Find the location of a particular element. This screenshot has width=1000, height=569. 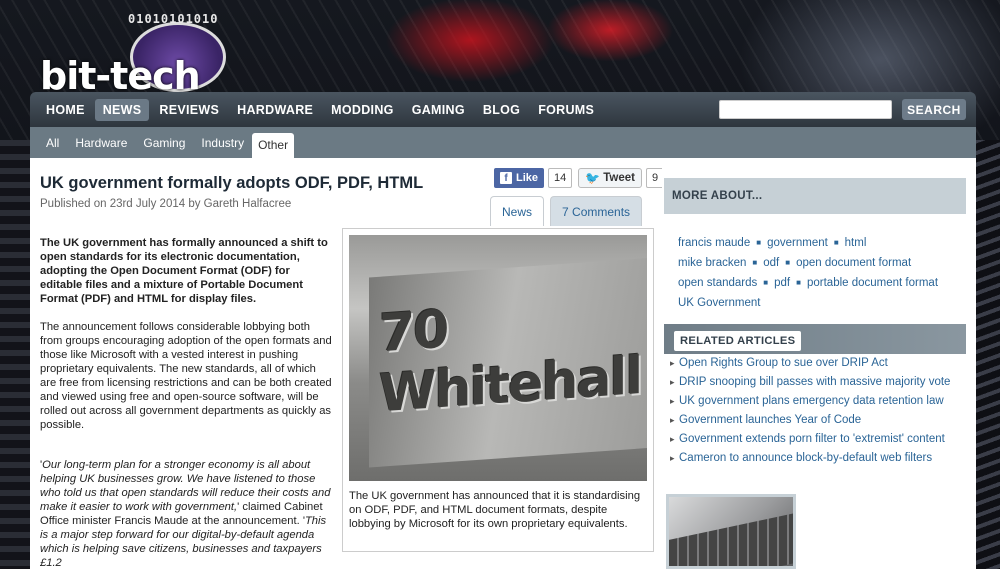

tab-comments: 7 Comments is located at coordinates (596, 211).